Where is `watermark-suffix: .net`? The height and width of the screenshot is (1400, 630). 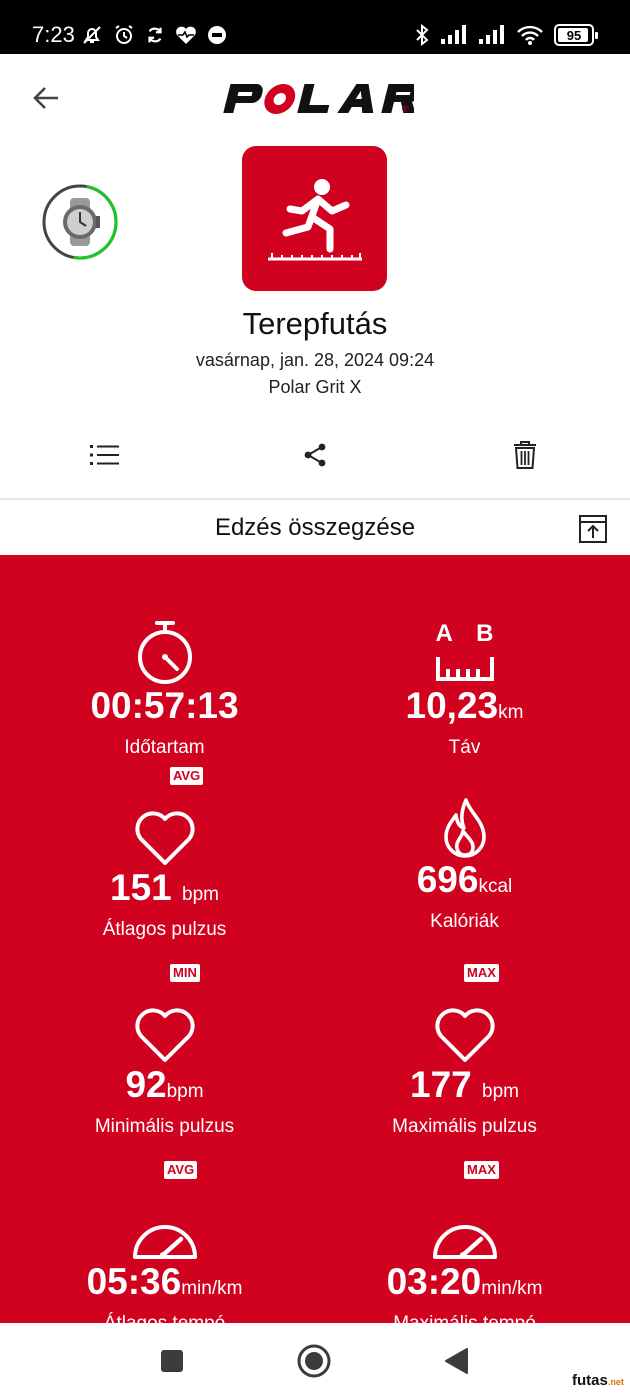
watermark-suffix: .net is located at coordinates (615, 1382).